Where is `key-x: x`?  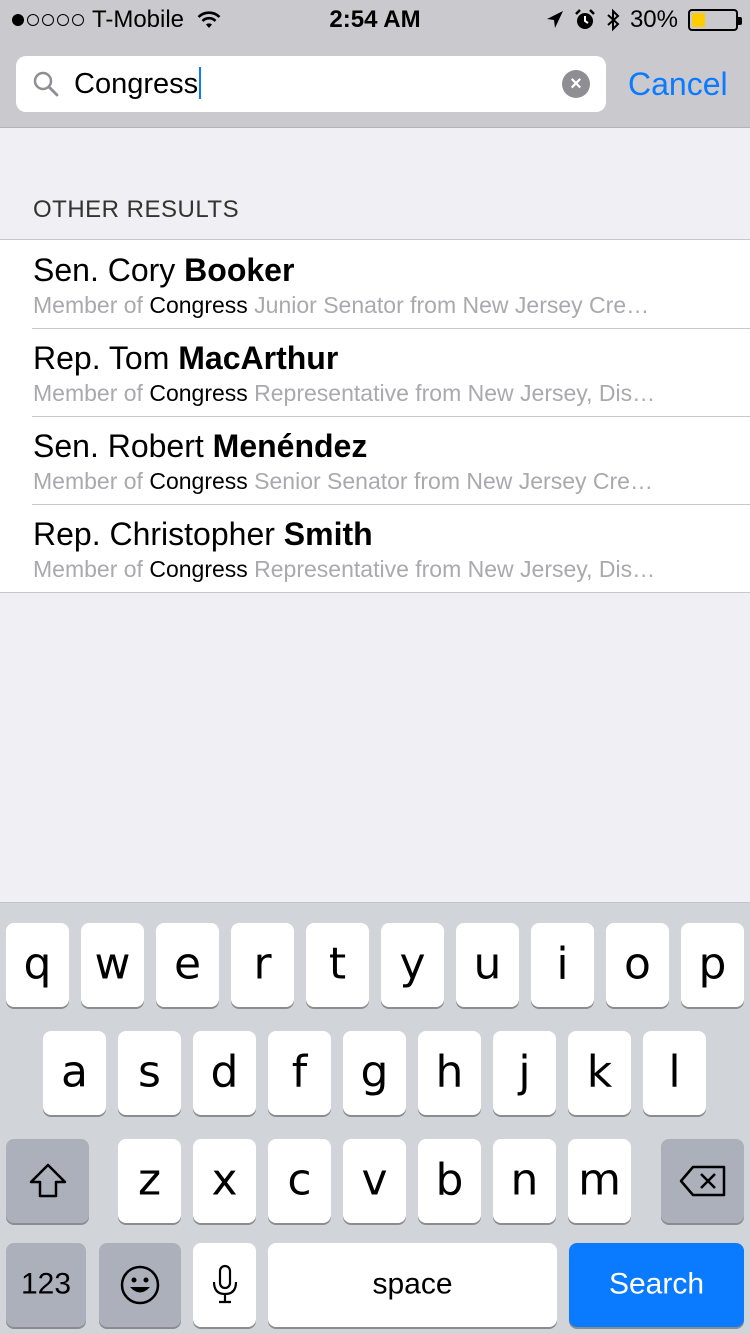 key-x: x is located at coordinates (224, 1181).